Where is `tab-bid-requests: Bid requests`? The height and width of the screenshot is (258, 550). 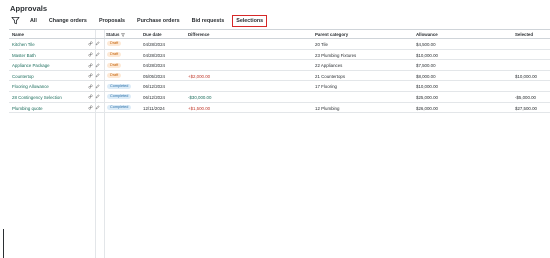
tab-bid-requests: Bid requests is located at coordinates (208, 21).